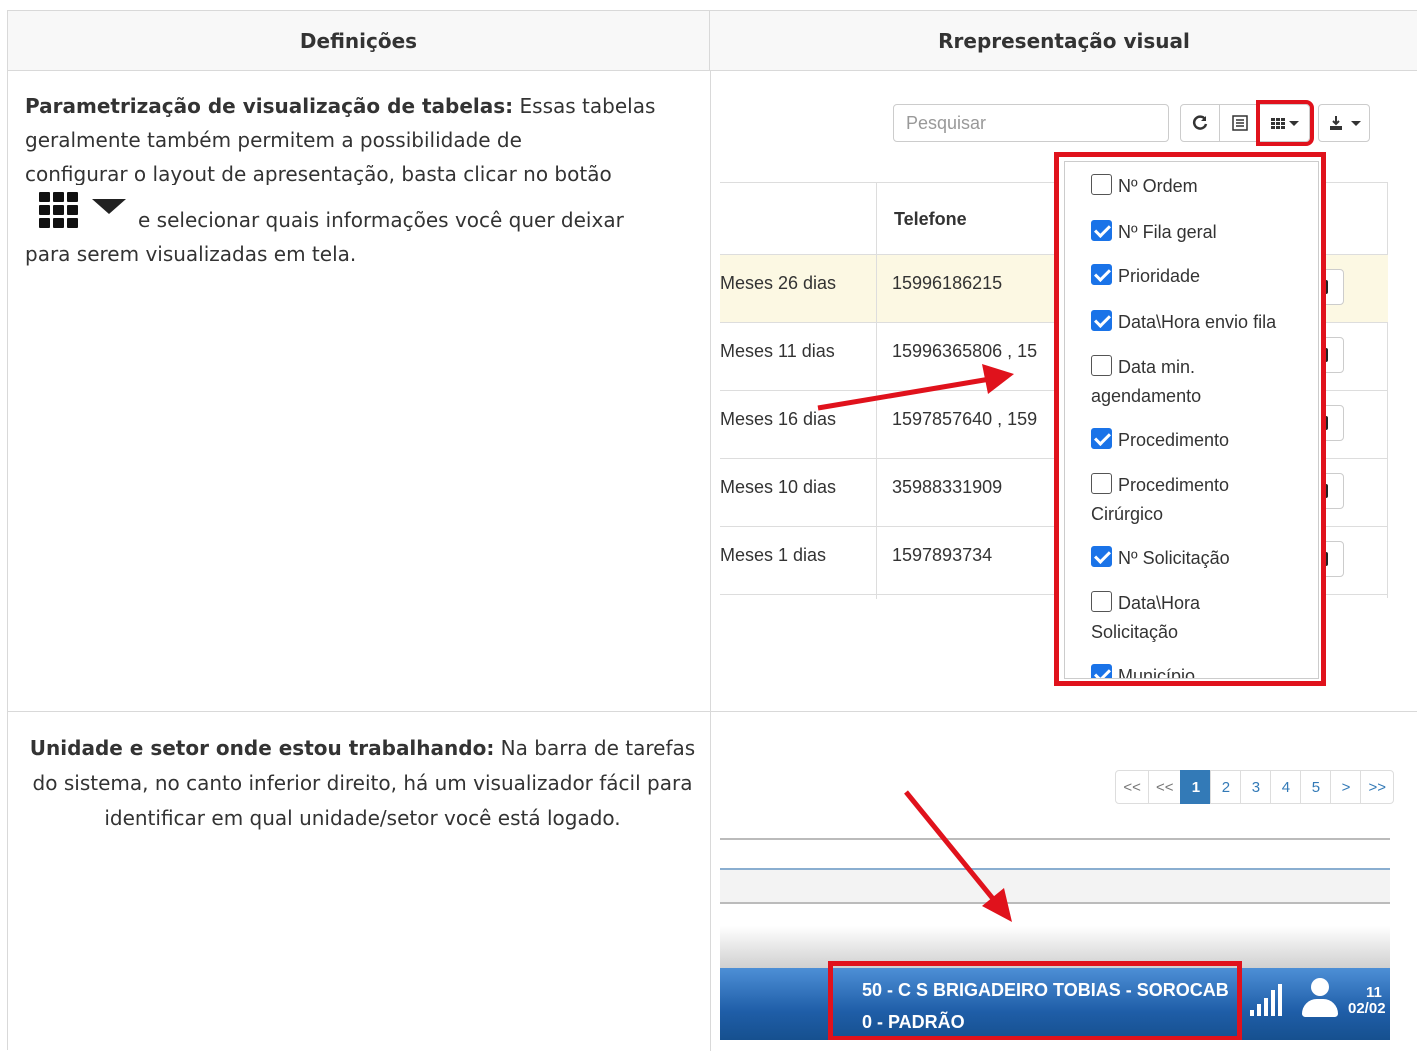 The width and height of the screenshot is (1417, 1051). I want to click on column-option: Data\Hora envio fila, so click(1196, 322).